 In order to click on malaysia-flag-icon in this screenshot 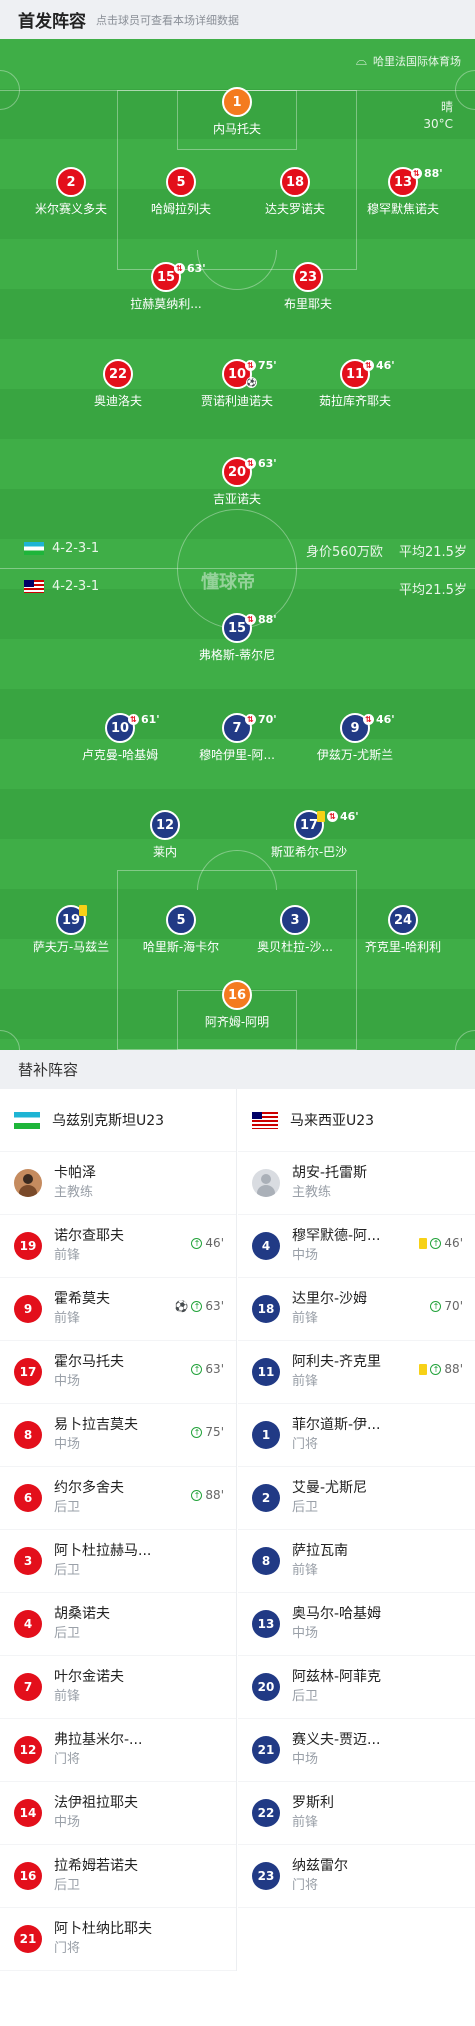, I will do `click(265, 1120)`.